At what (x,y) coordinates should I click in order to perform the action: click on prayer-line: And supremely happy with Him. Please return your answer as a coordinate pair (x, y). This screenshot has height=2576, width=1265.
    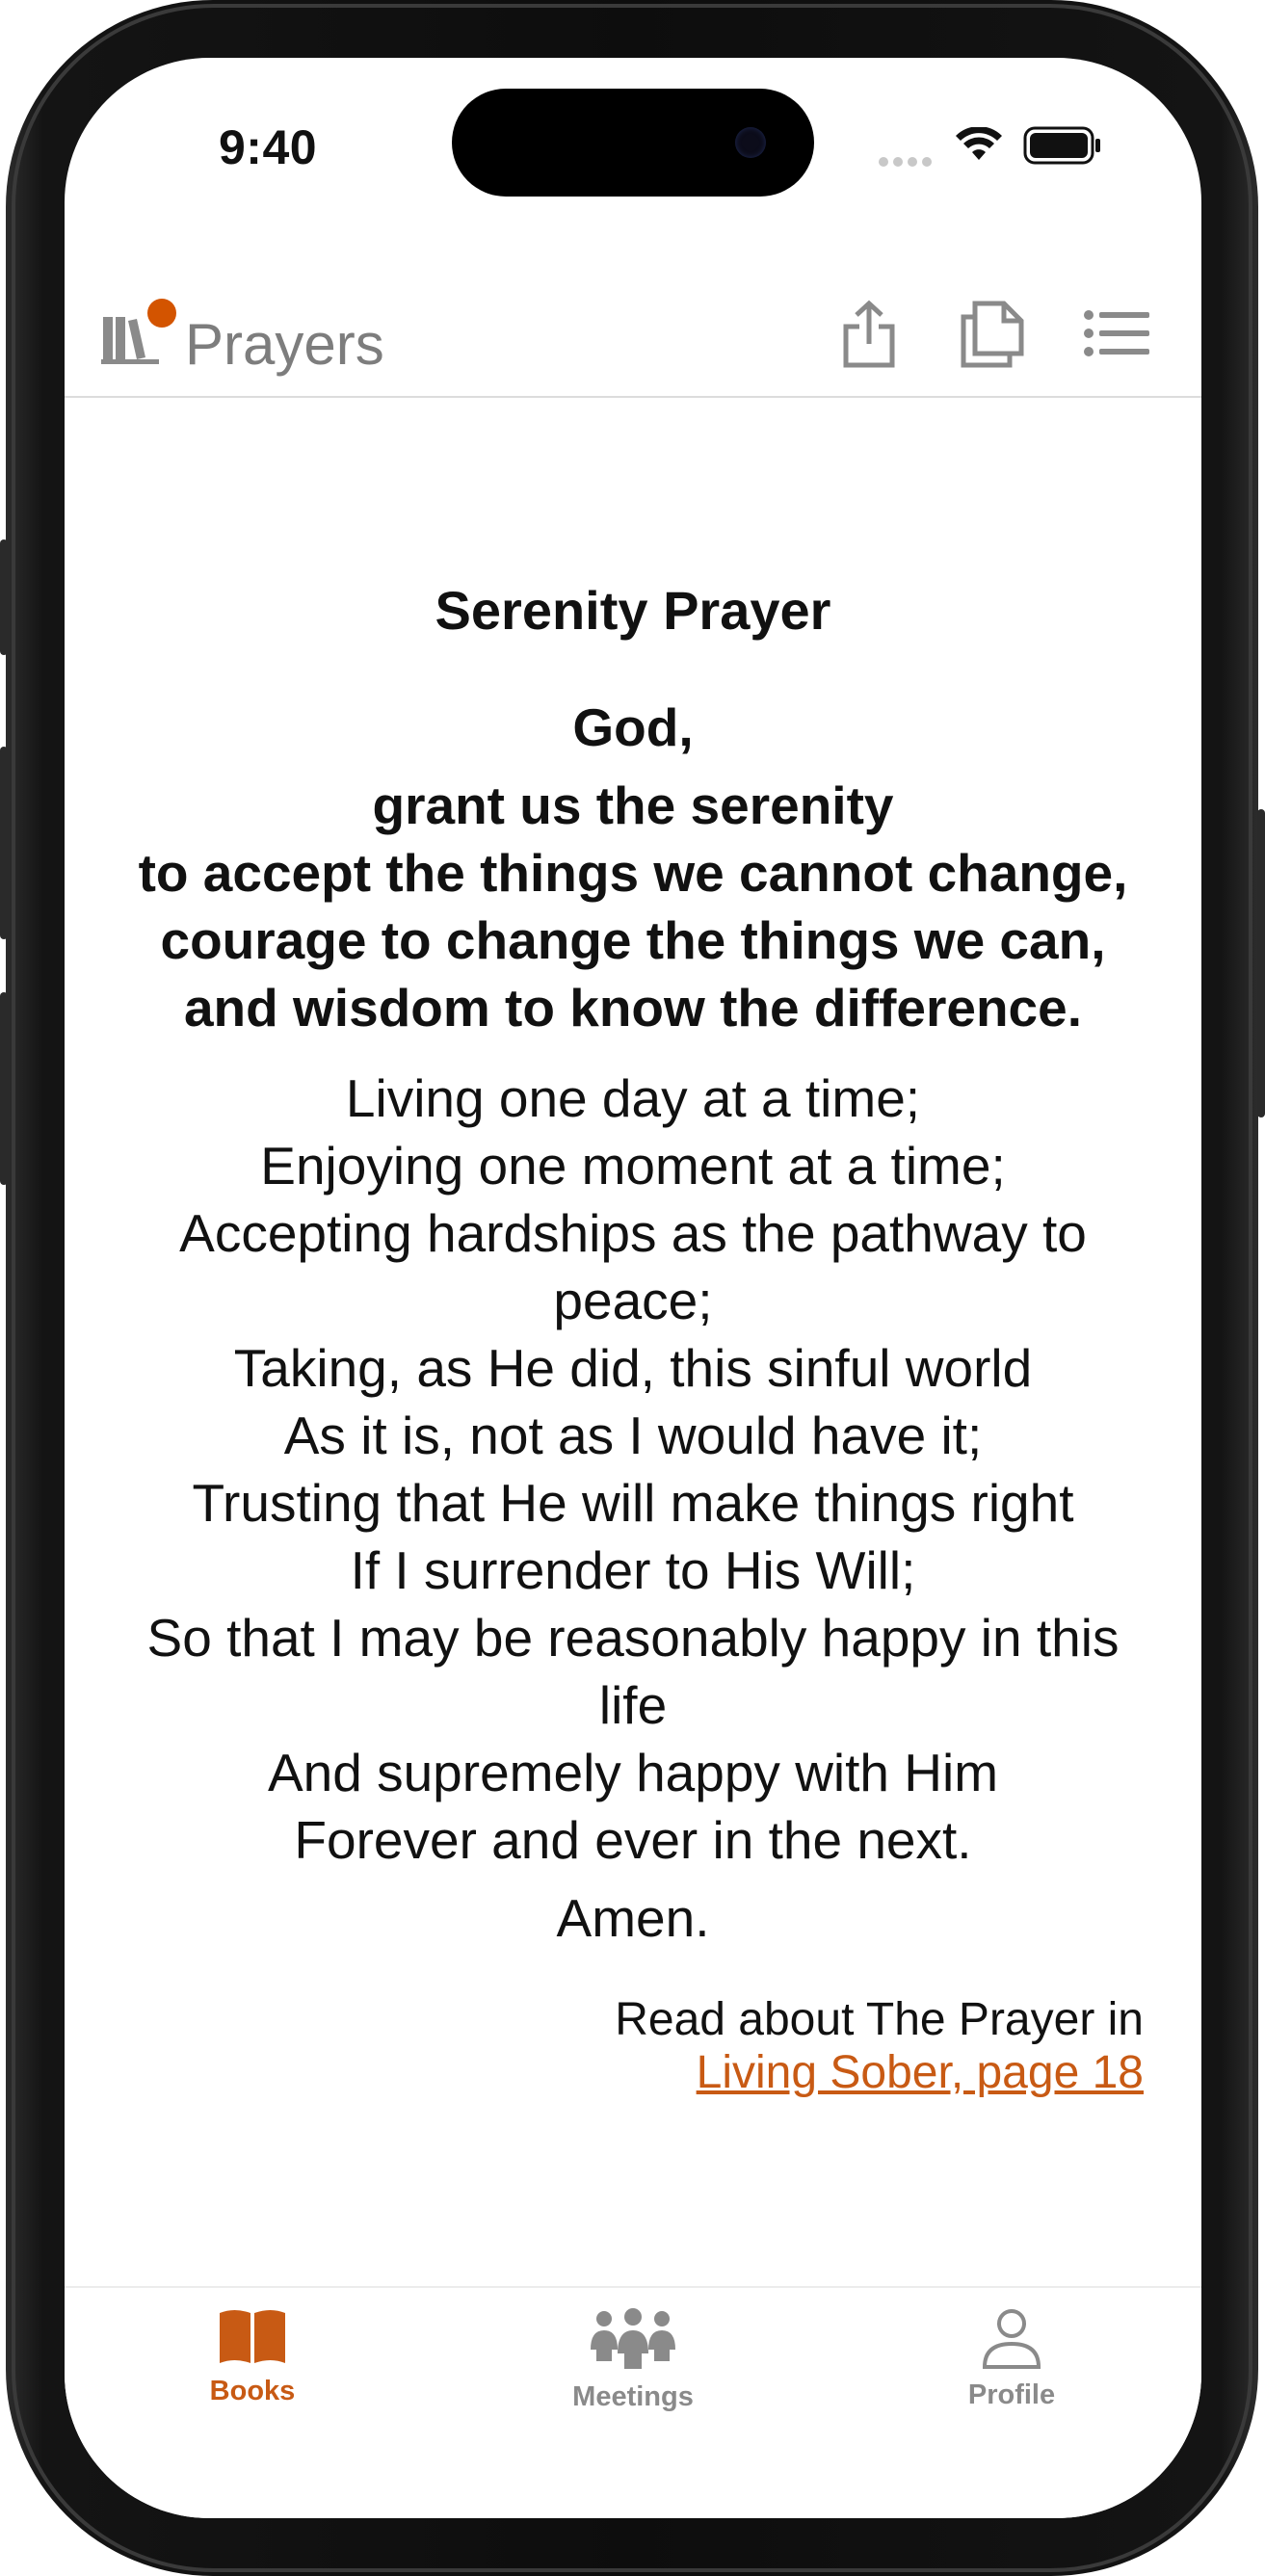
    Looking at the image, I should click on (633, 1773).